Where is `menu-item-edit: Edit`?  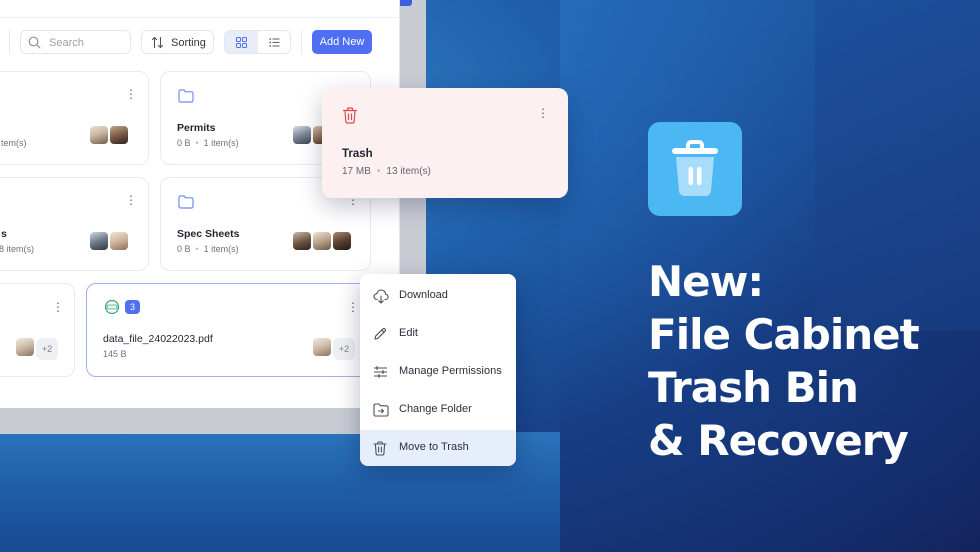
menu-item-edit: Edit is located at coordinates (438, 334).